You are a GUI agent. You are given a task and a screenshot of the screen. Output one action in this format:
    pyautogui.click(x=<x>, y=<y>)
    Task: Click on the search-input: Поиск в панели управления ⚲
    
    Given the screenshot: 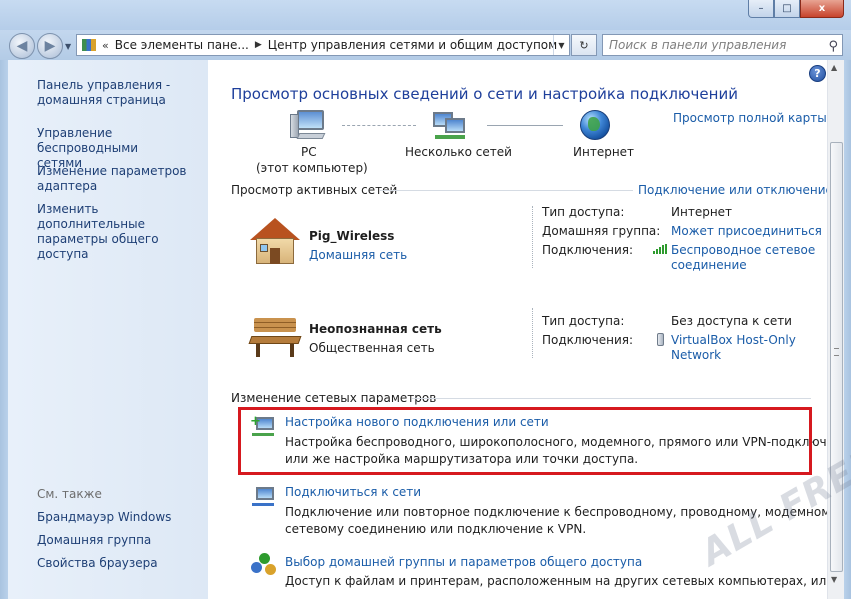 What is the action you would take?
    pyautogui.click(x=722, y=45)
    